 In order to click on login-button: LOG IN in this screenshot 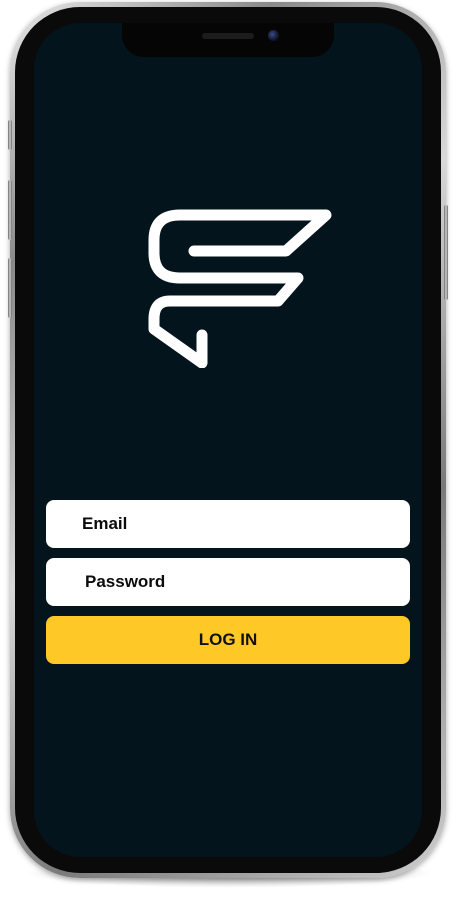, I will do `click(228, 640)`.